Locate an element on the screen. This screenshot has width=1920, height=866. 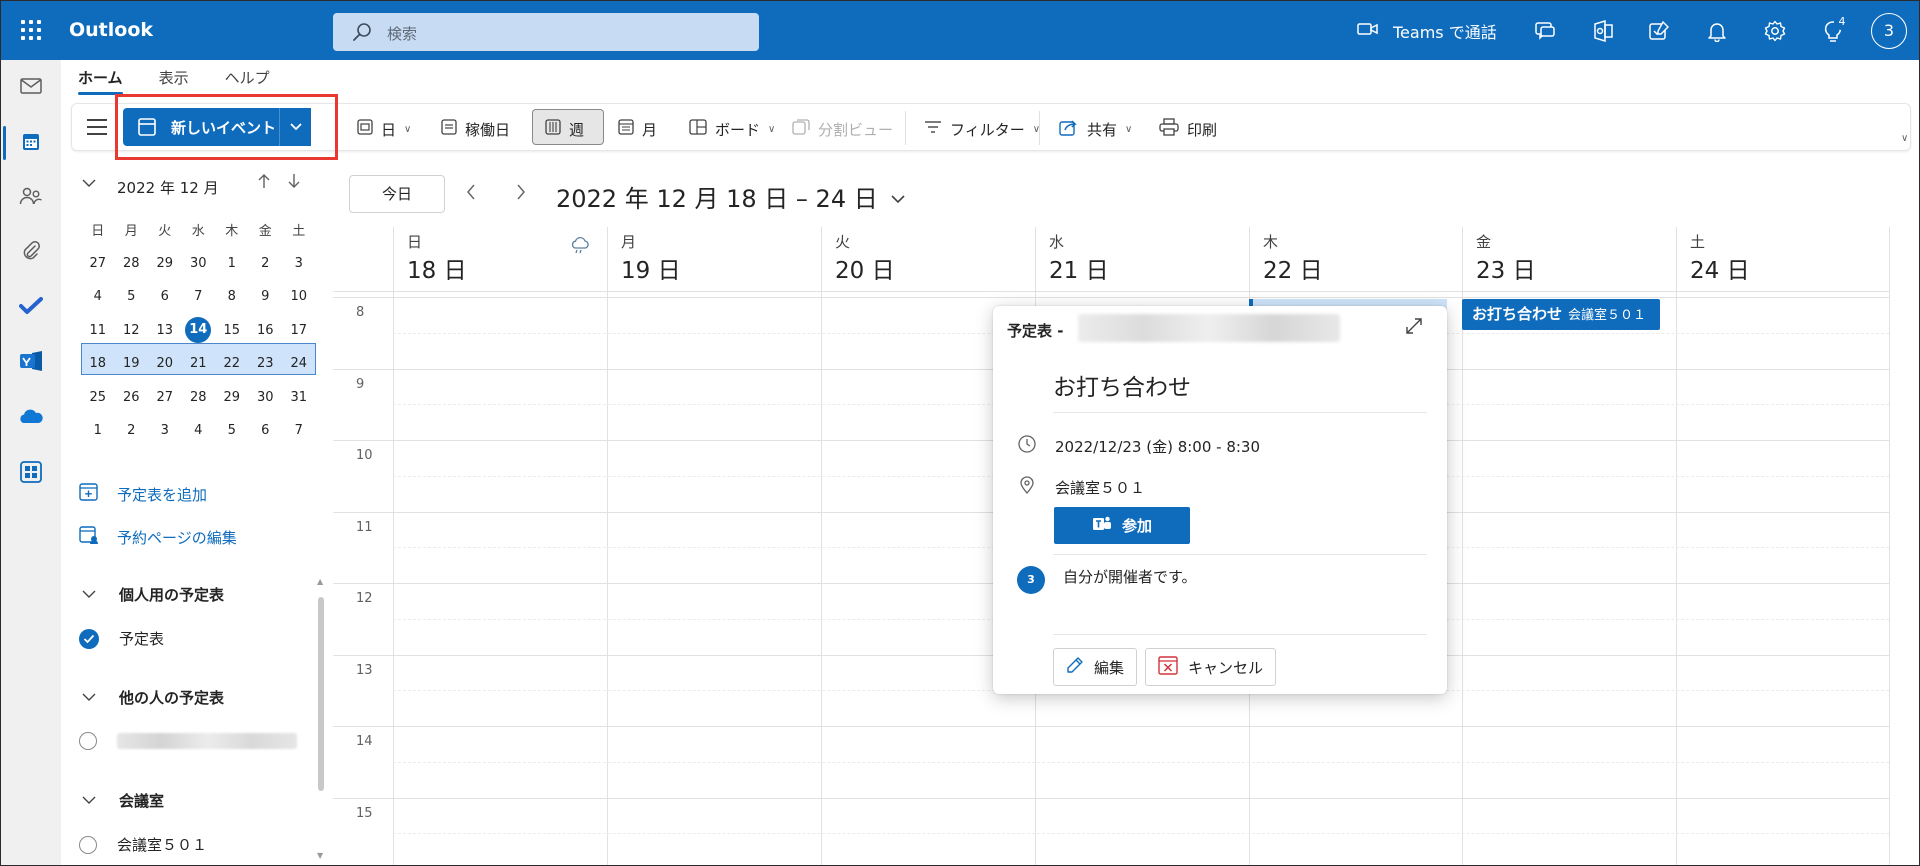
mini-calendar-day: 14 is located at coordinates (199, 330).